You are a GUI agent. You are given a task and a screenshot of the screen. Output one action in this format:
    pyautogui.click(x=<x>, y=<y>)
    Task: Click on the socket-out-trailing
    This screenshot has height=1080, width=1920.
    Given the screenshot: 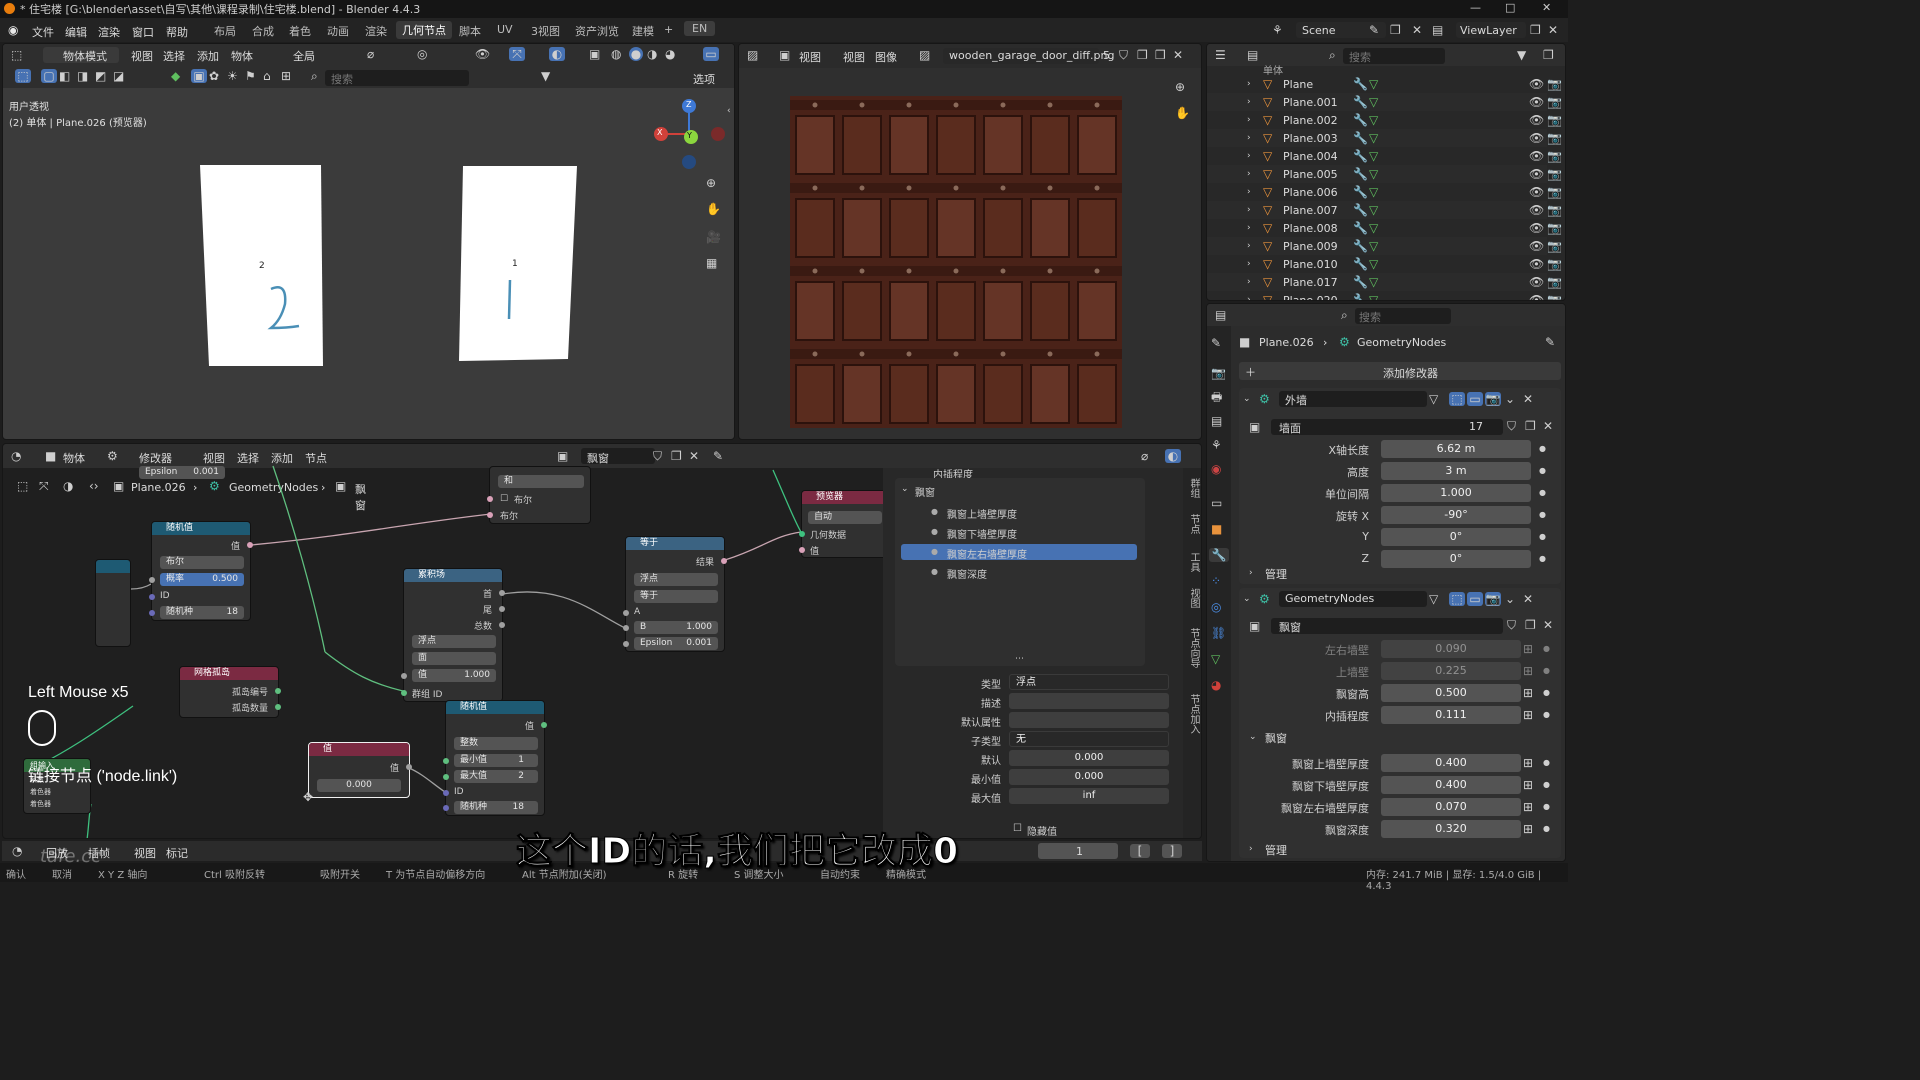 What is the action you would take?
    pyautogui.click(x=502, y=609)
    